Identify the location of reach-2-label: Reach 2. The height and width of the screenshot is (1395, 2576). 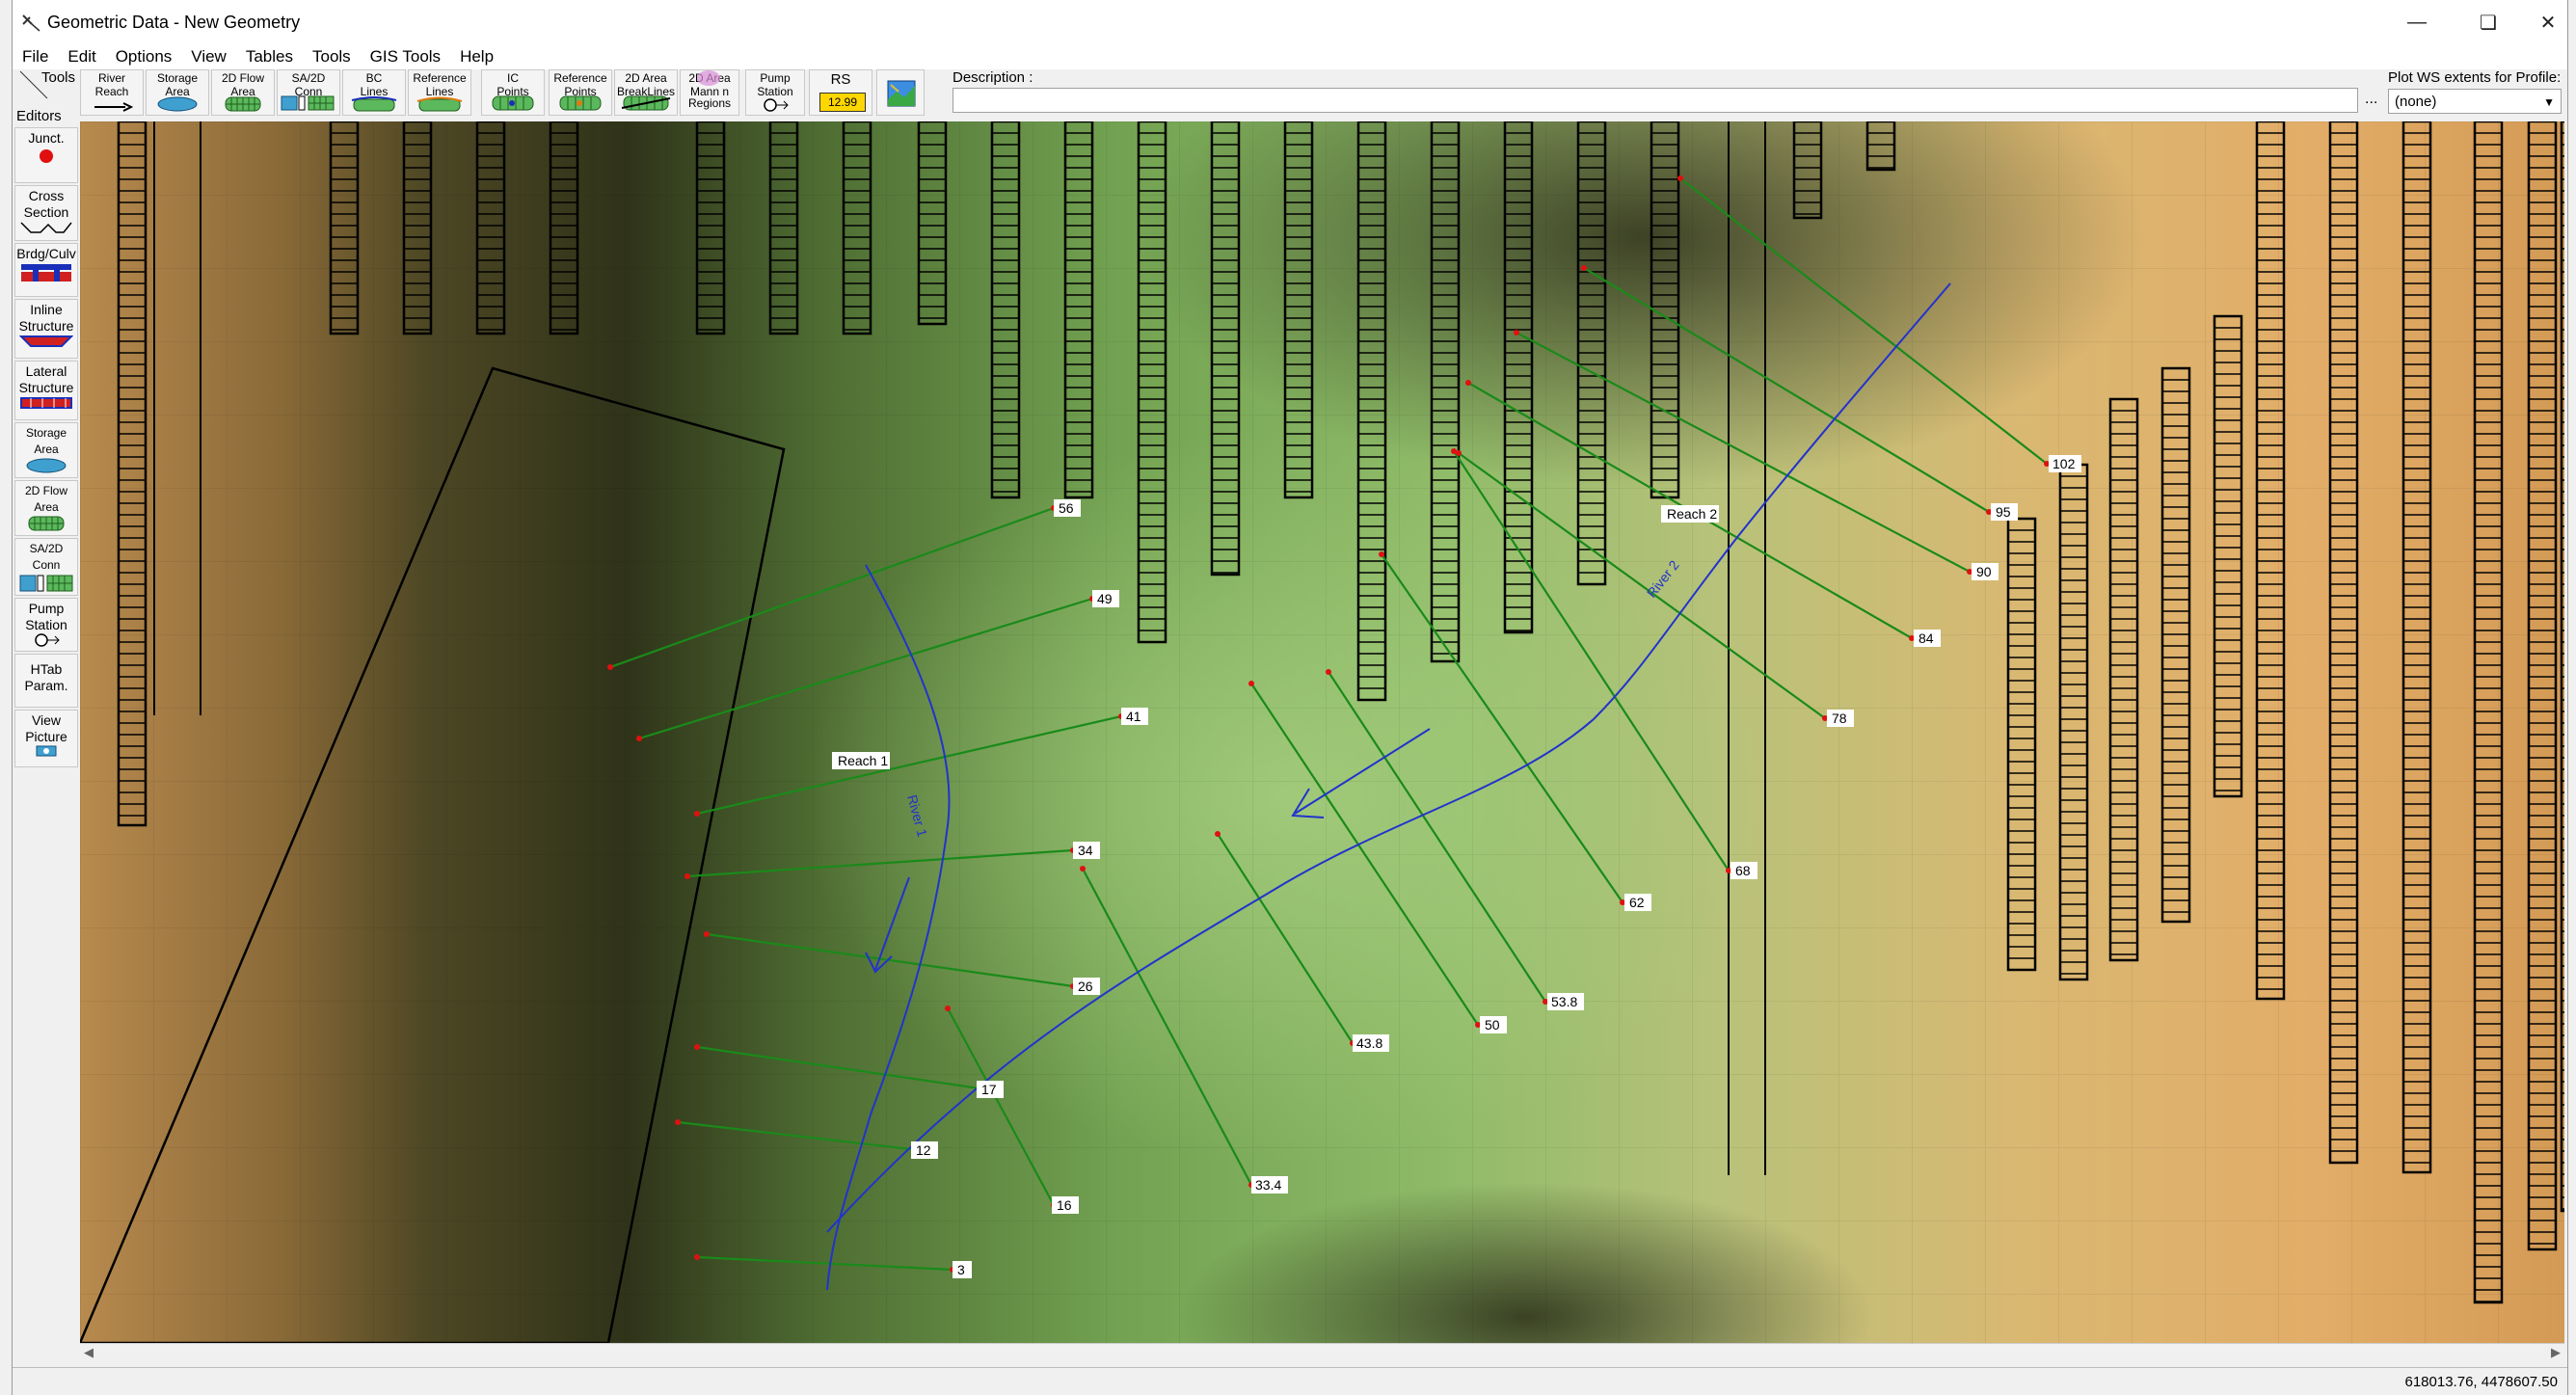
(1692, 514).